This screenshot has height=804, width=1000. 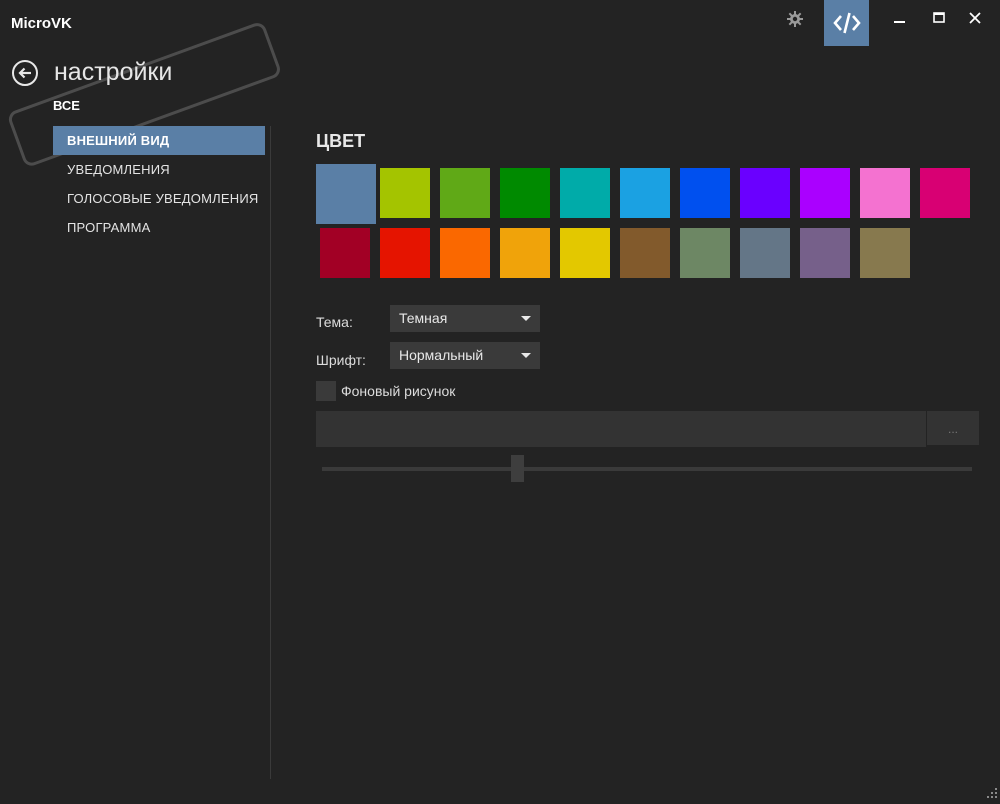 I want to click on theme-label: Тема:, so click(x=334, y=322).